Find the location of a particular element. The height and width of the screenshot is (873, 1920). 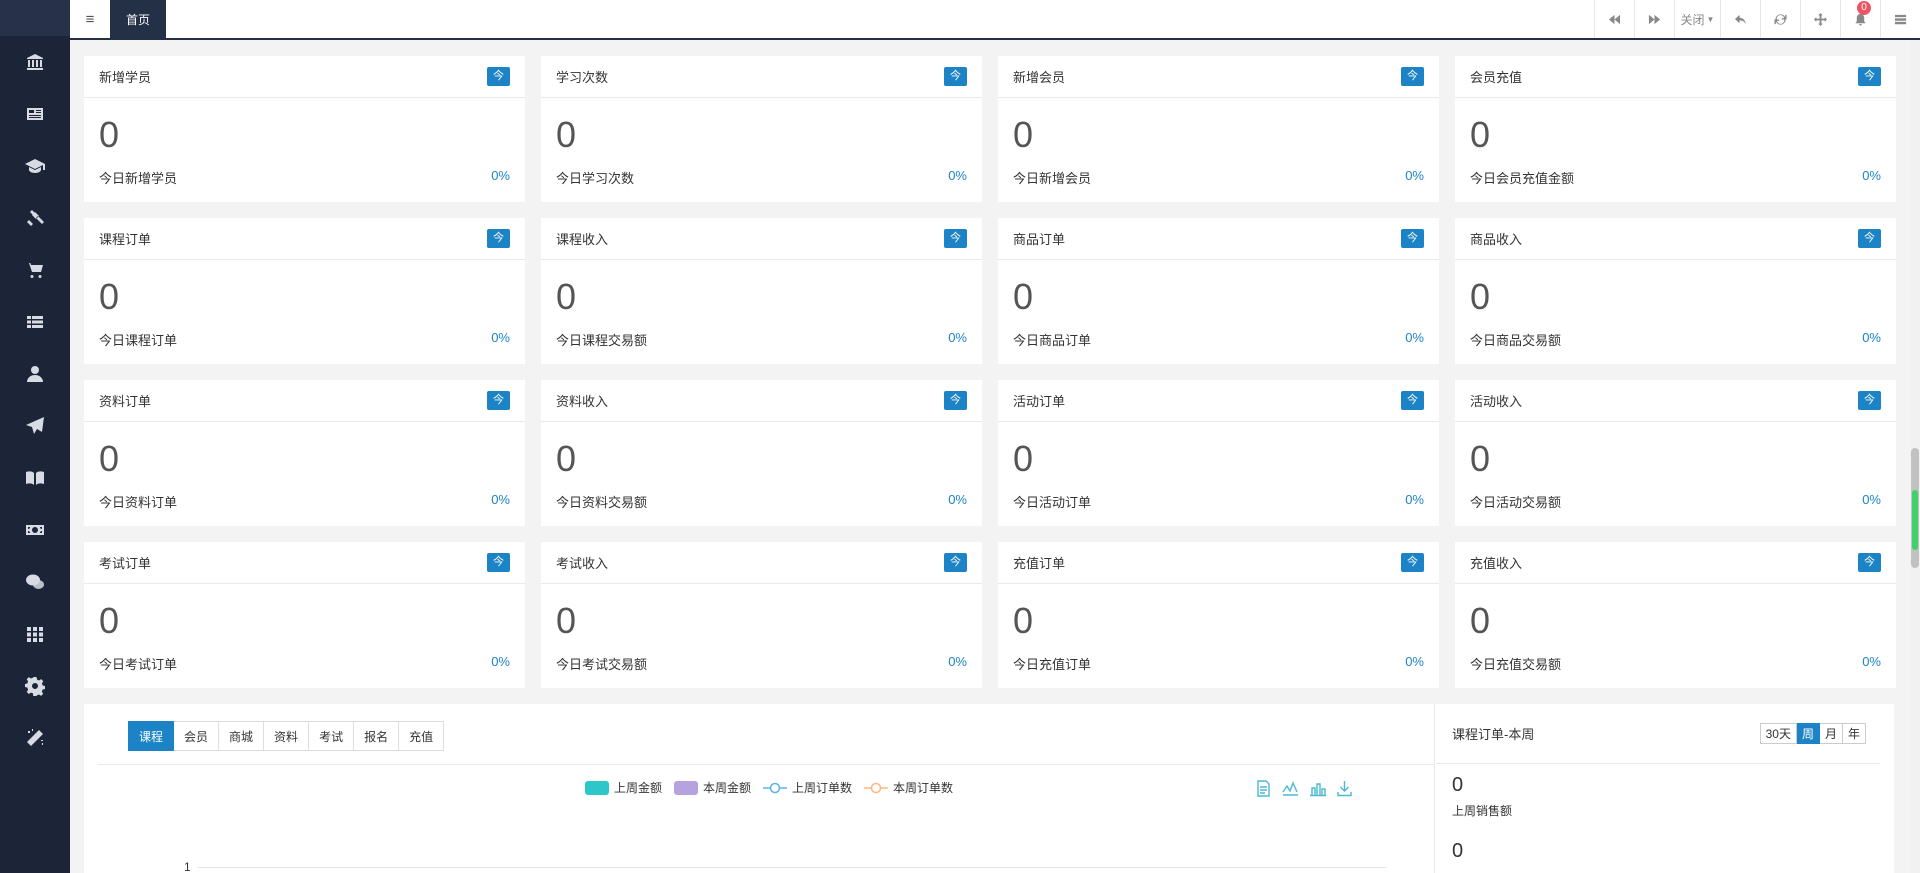

legend-item: 本周订单数 is located at coordinates (908, 787).